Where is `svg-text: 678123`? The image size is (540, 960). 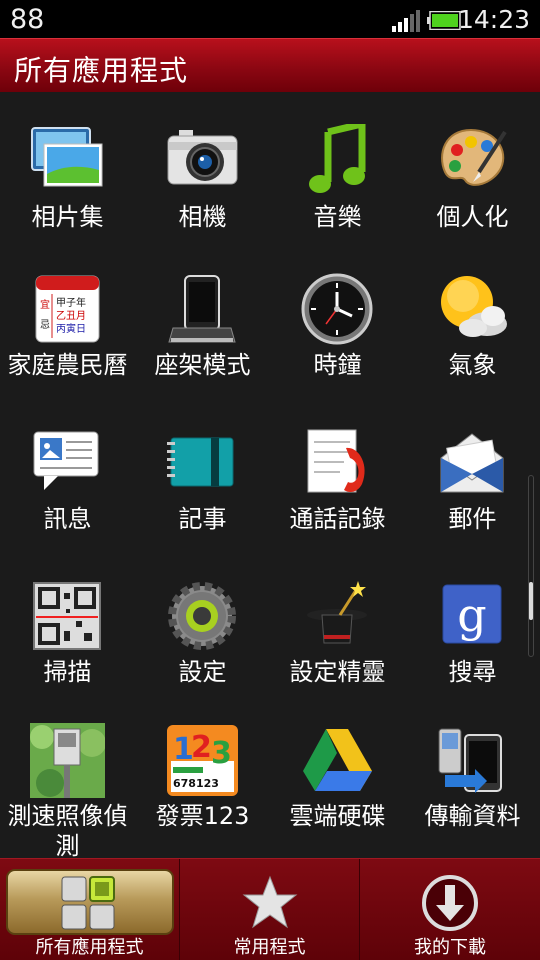 svg-text: 678123 is located at coordinates (196, 783).